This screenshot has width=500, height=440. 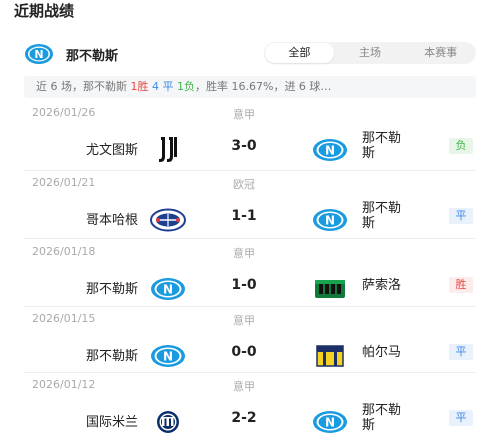 I want to click on match-row: 2026/01/18 意甲 那不勒斯 N 1-0 萨索洛 胜, so click(x=250, y=279).